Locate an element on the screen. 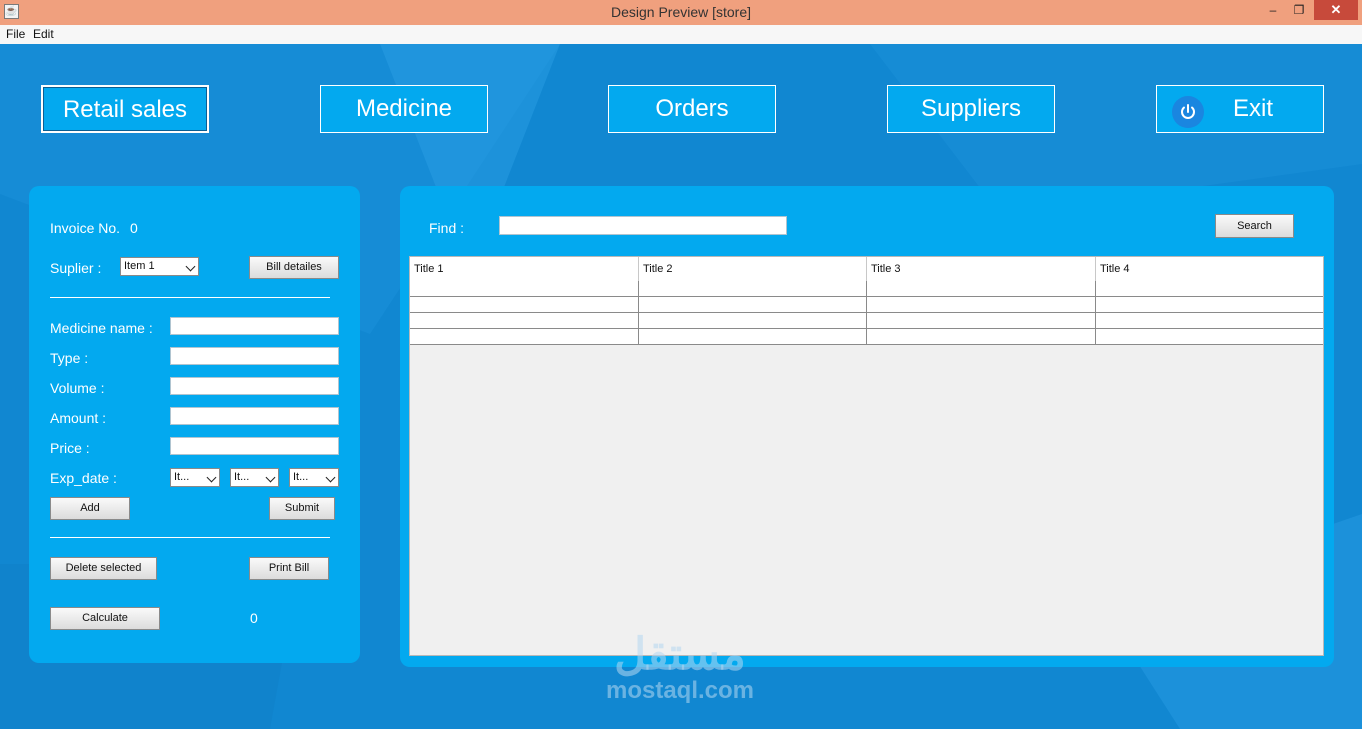 The width and height of the screenshot is (1362, 729). watermark: مستقل mostaql.com is located at coordinates (680, 668).